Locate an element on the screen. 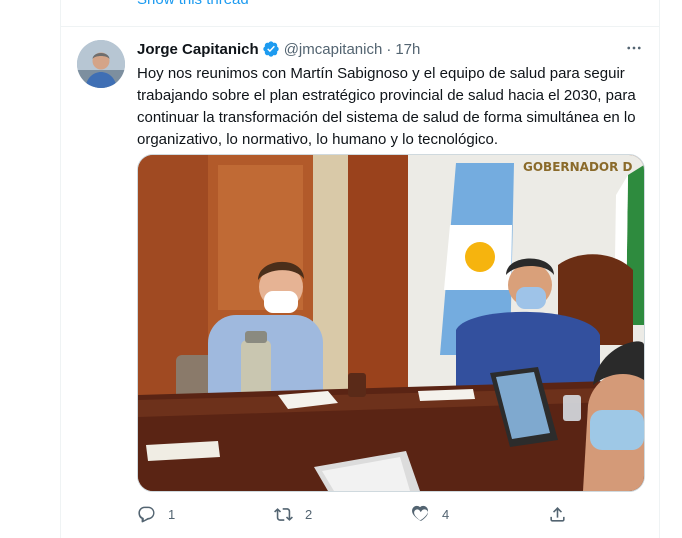  wall-sign: GOBERNADOR D is located at coordinates (578, 167).